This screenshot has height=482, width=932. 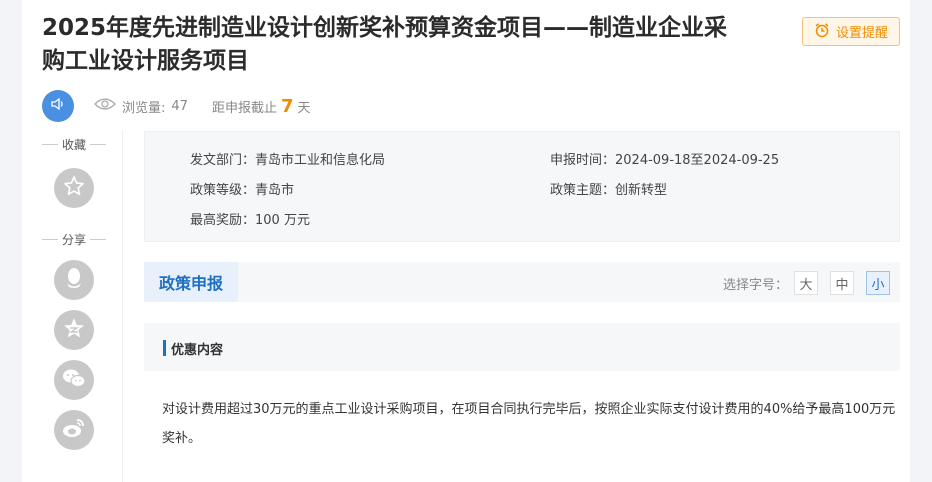 I want to click on section-title: 优惠内容, so click(x=197, y=350).